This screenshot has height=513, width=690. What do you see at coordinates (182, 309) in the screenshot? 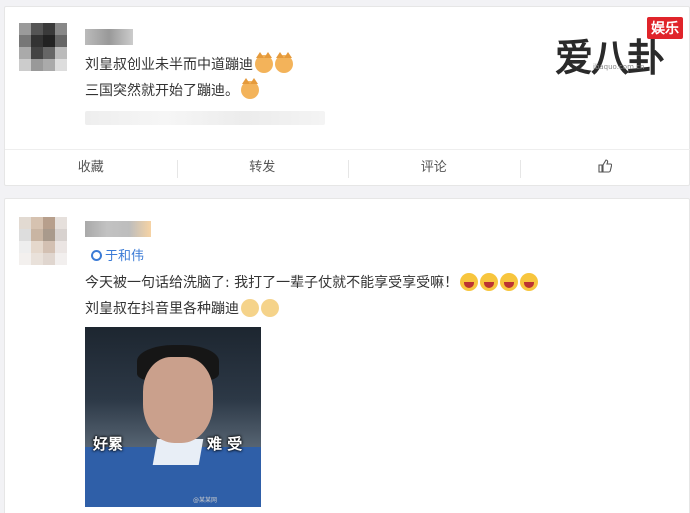
I see `post-text-line-2: 刘皇叔在抖音里各种蹦迪` at bounding box center [182, 309].